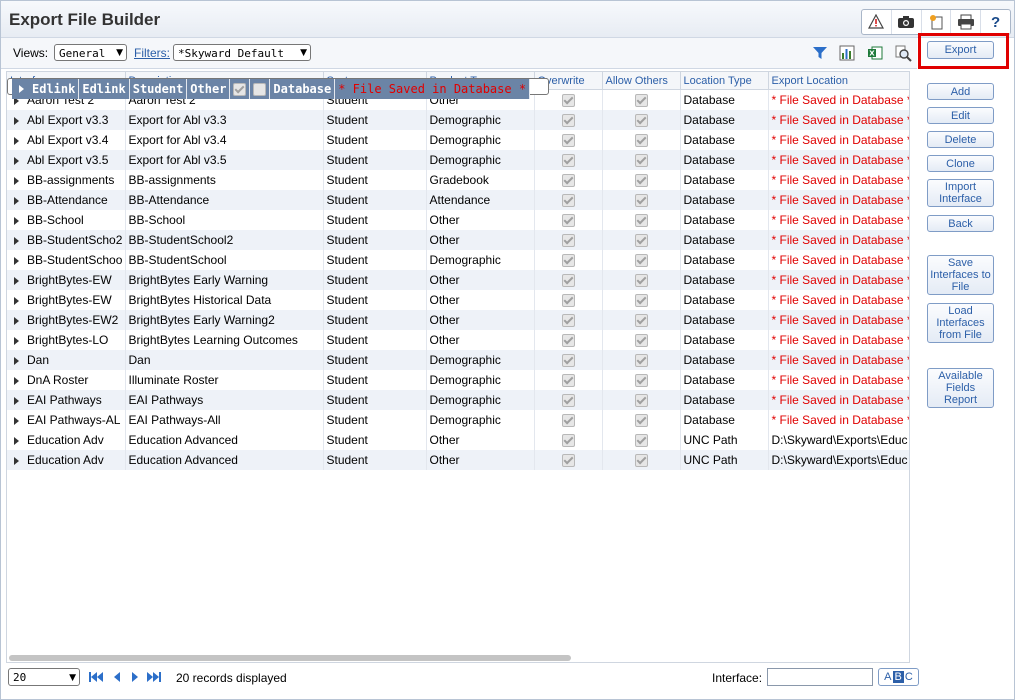  Describe the element at coordinates (960, 275) in the screenshot. I see `save-interfaces-button: Save Interfaces to File` at that location.